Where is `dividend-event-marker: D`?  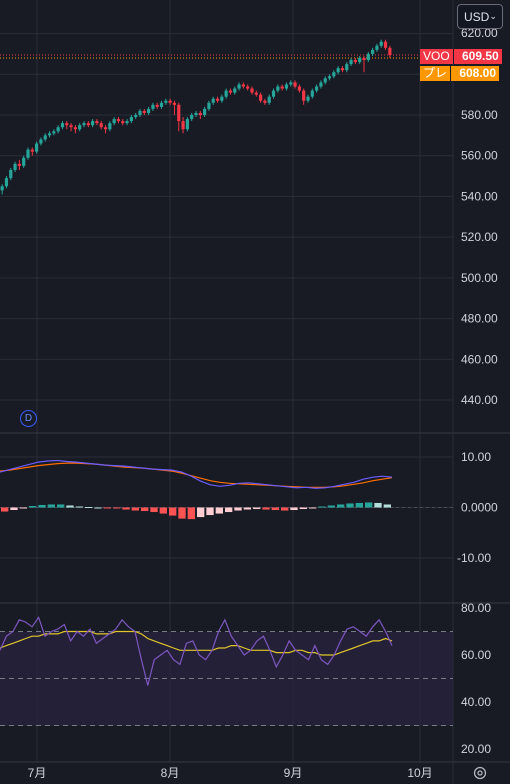 dividend-event-marker: D is located at coordinates (28, 418).